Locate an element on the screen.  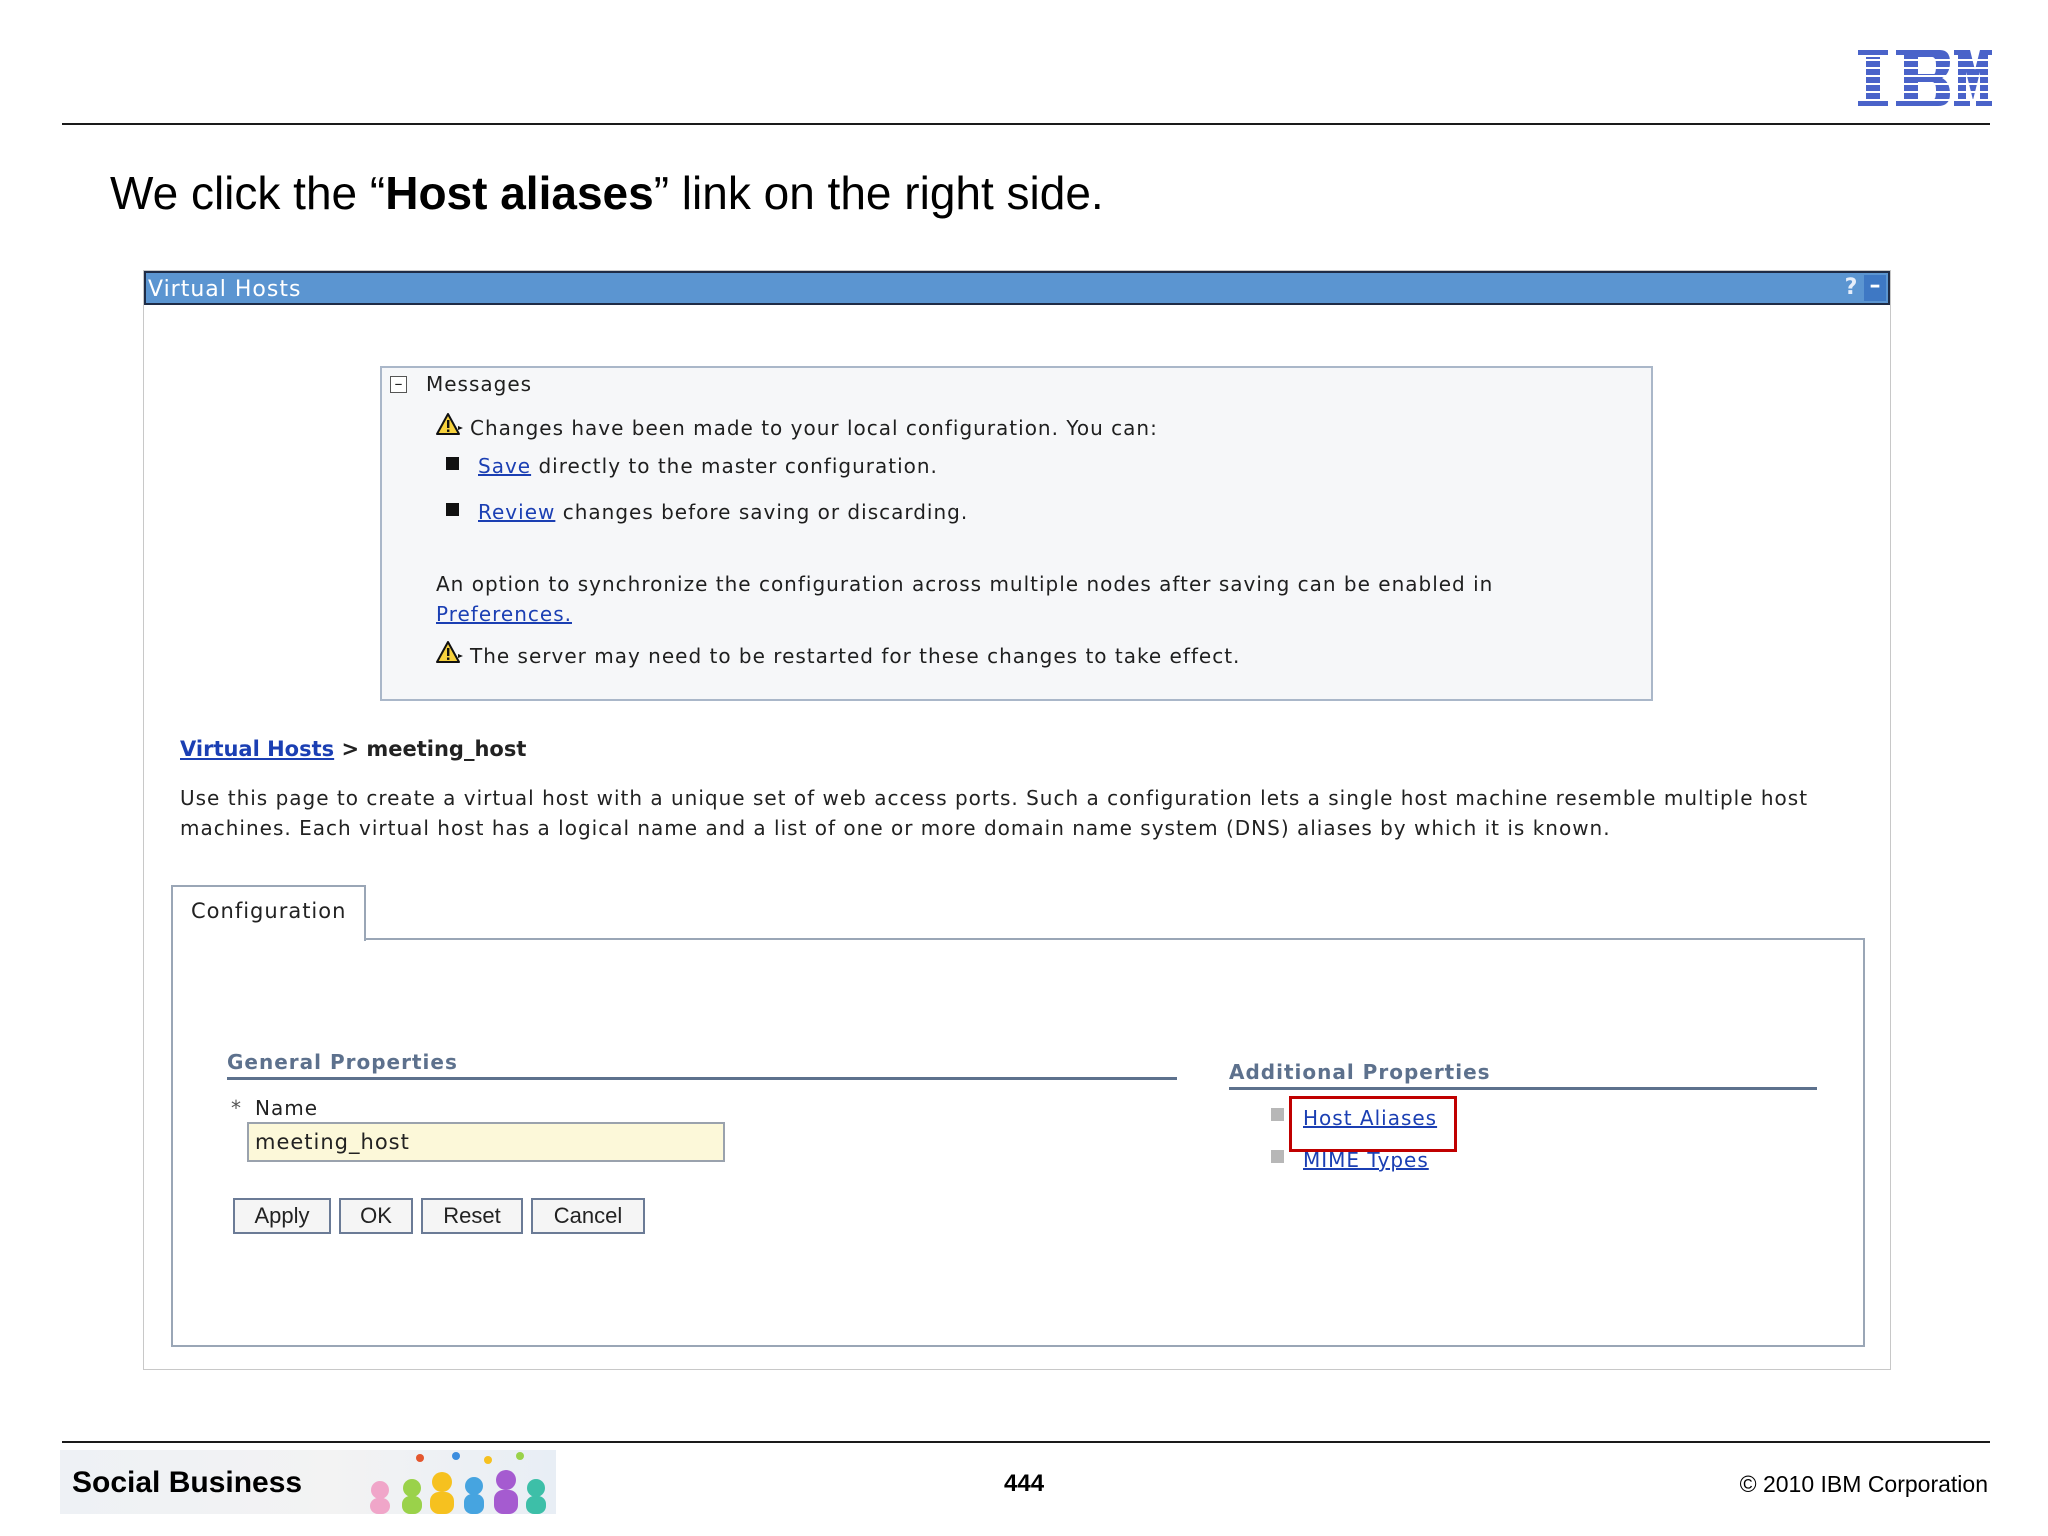
messages-heading: Messages is located at coordinates (479, 384).